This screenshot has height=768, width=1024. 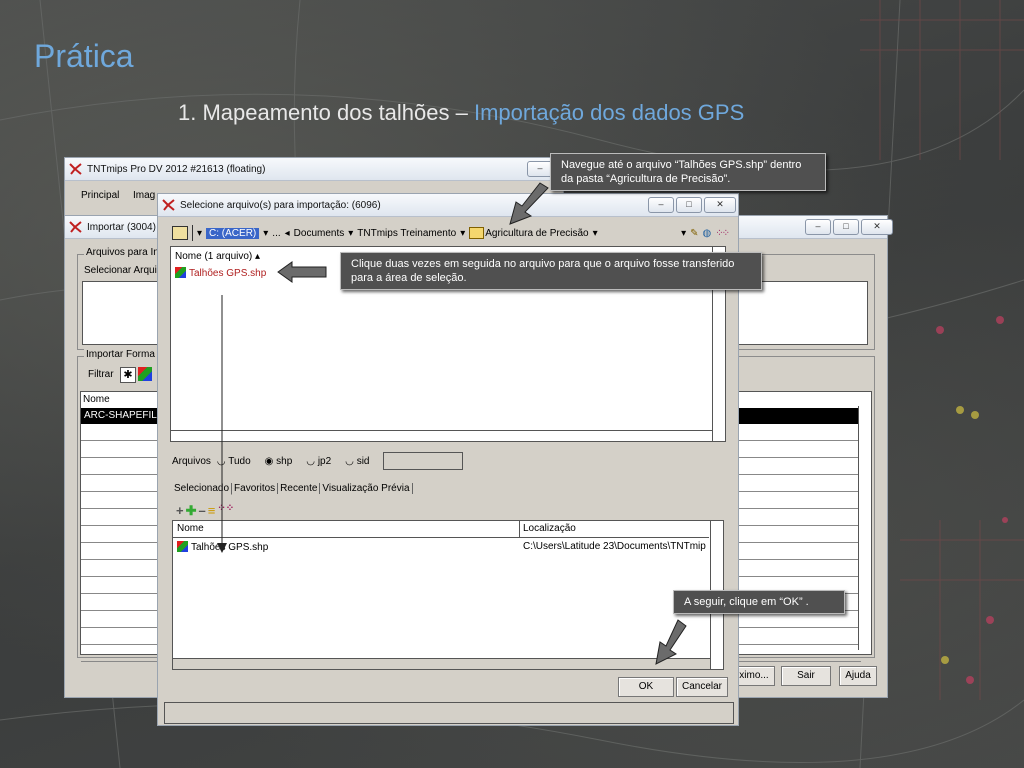 I want to click on format-scrollbar, so click(x=864, y=528).